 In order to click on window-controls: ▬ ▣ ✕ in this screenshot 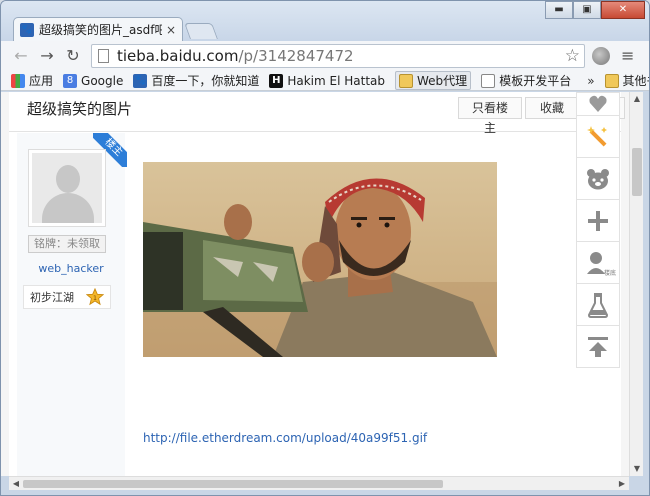, I will do `click(595, 10)`.